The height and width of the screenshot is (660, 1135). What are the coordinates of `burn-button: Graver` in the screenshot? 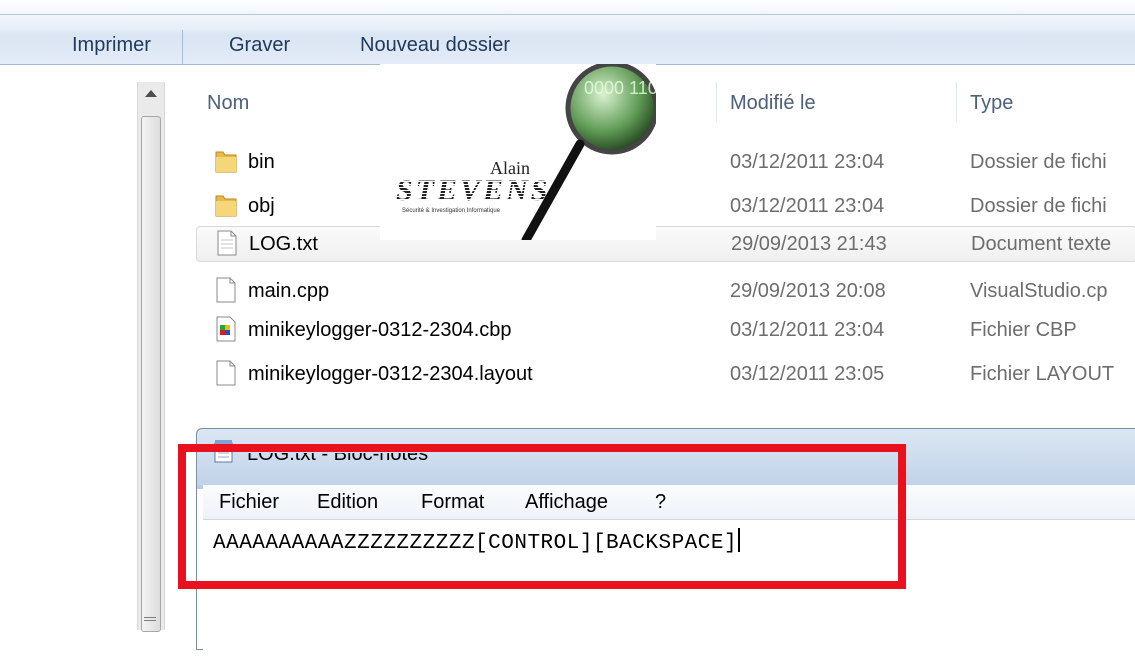 It's located at (259, 45).